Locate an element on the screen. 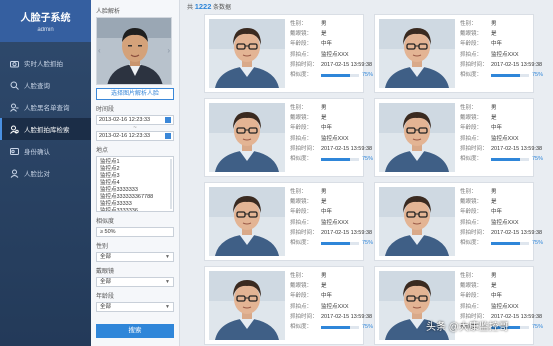 The height and width of the screenshot is (346, 553). nav-item-list: 人脸黑名单查询 is located at coordinates (45, 107).